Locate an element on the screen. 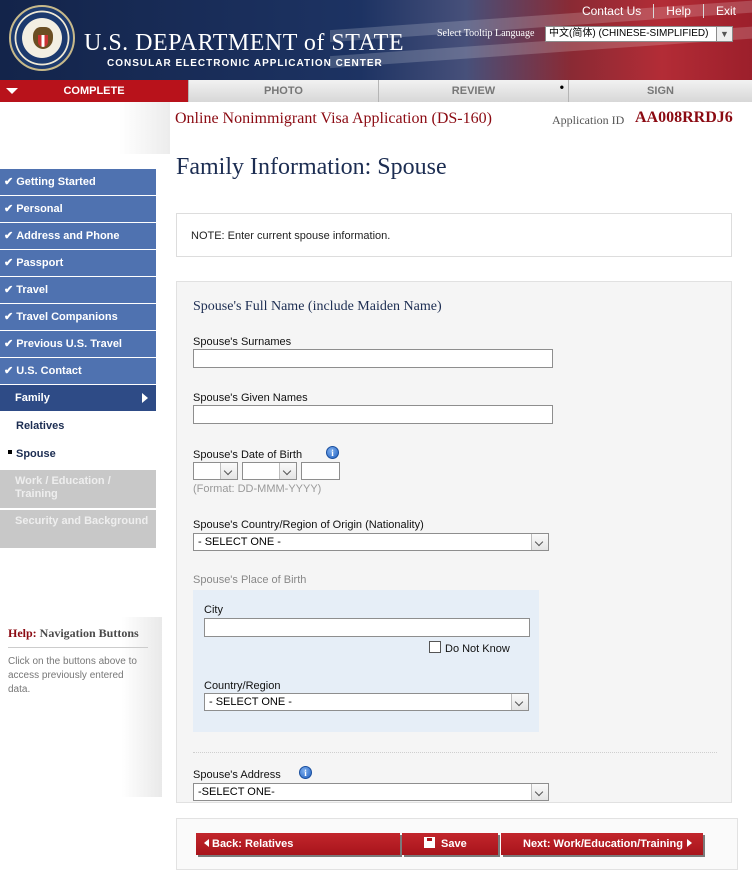  contact-us-link: Contact Us is located at coordinates (612, 11).